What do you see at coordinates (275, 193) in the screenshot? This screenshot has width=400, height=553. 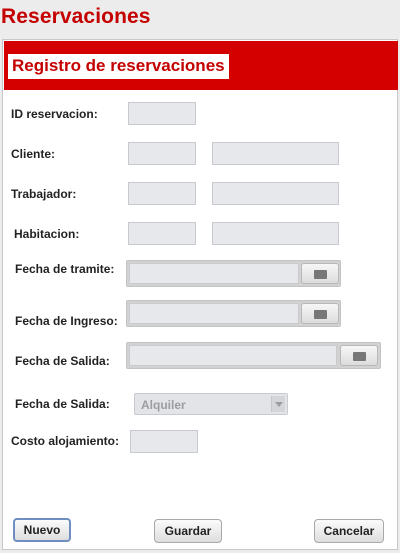 I see `trabajador-name-field` at bounding box center [275, 193].